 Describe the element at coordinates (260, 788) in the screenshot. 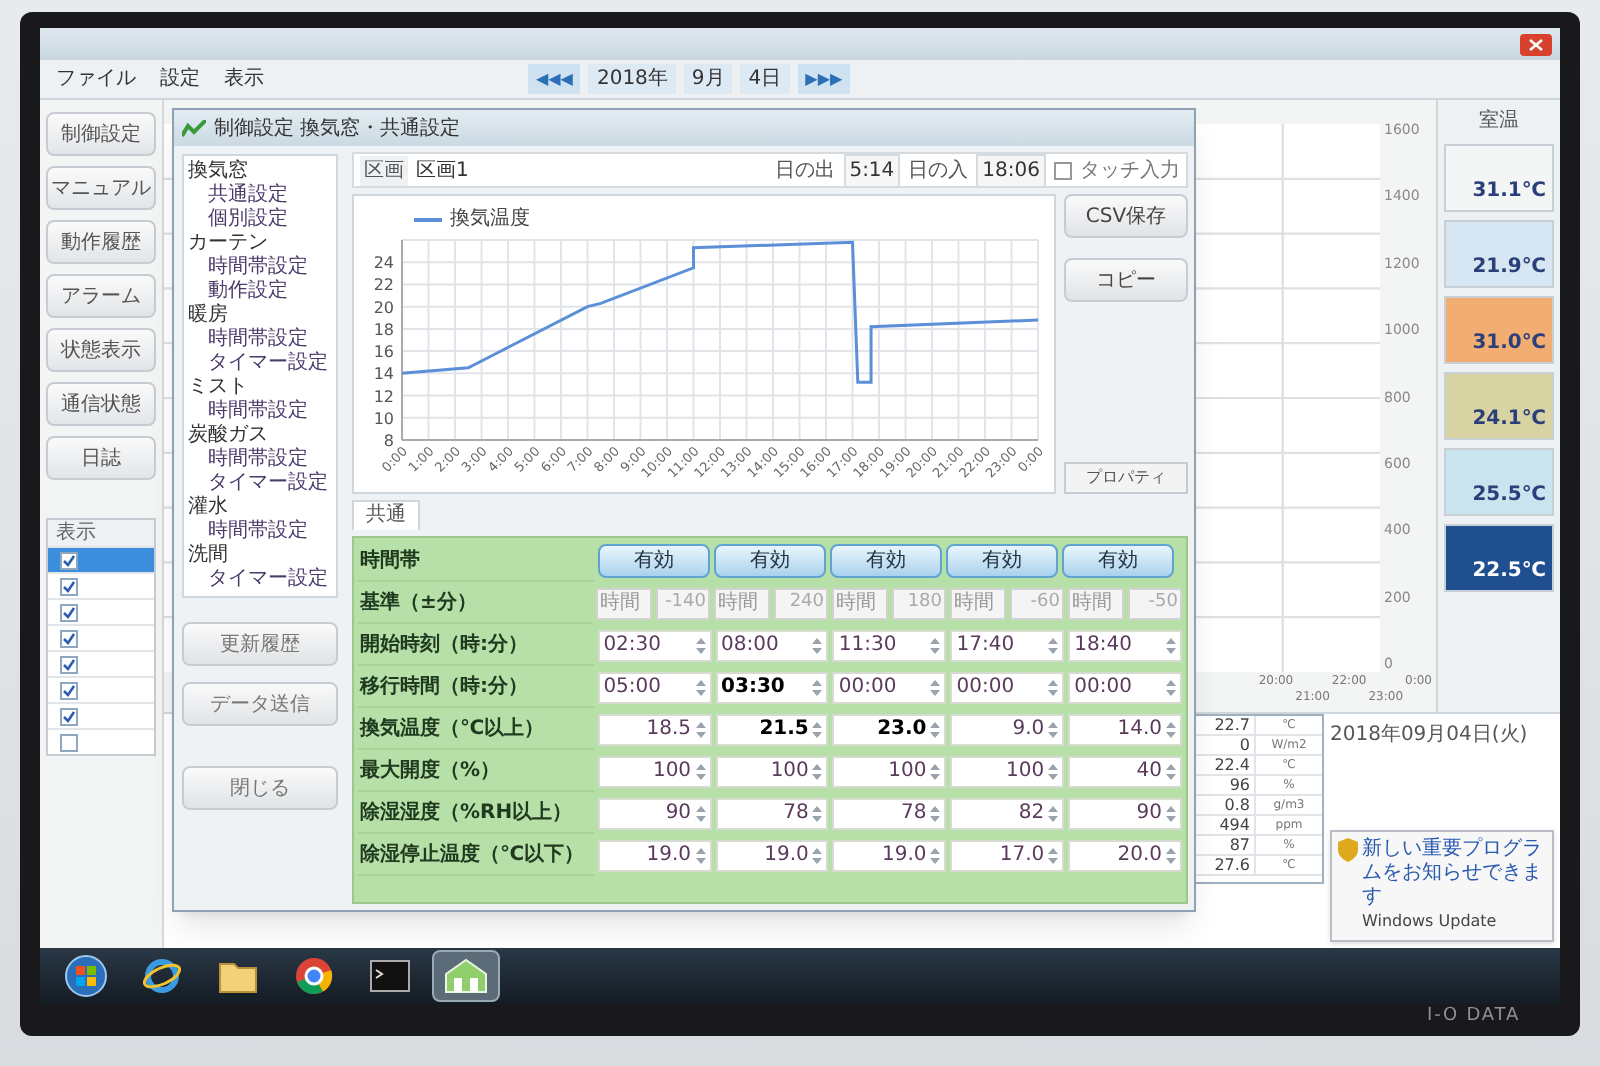

I see `side-button: 閉じる` at that location.